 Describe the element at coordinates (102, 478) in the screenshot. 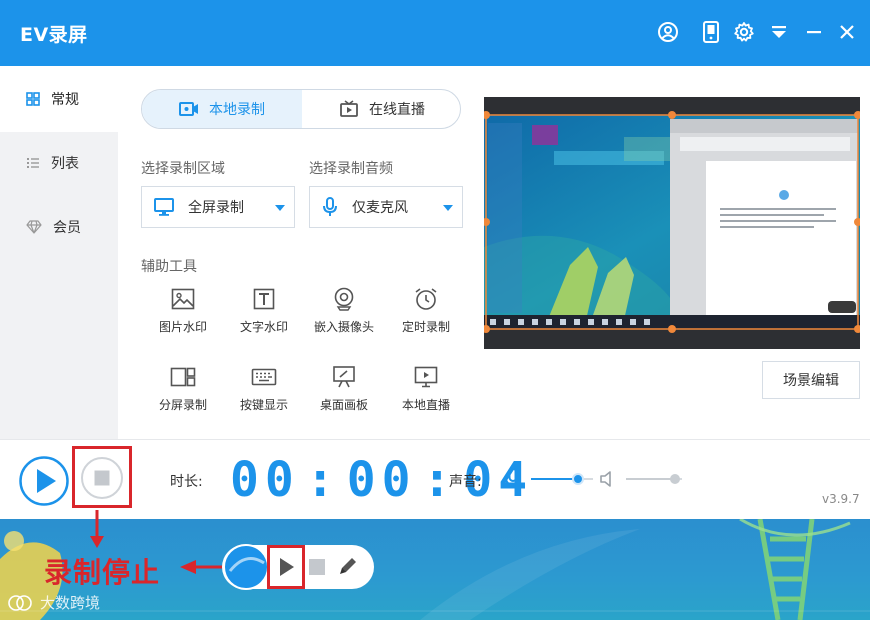

I see `stop-button` at that location.